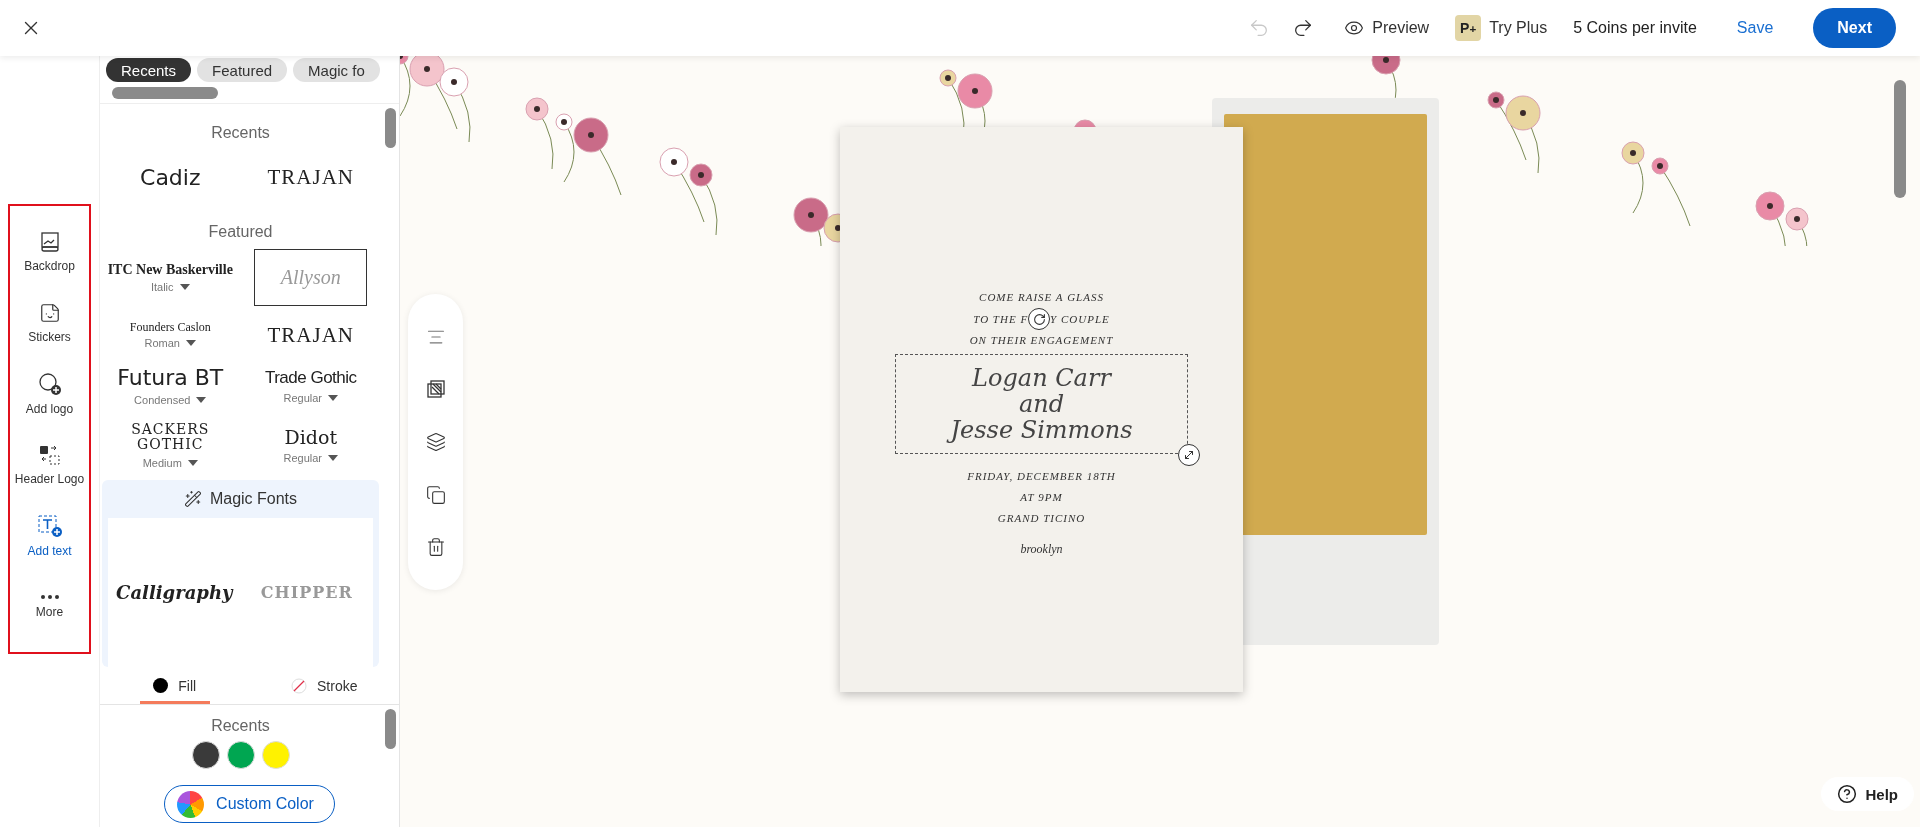 The height and width of the screenshot is (827, 1920). What do you see at coordinates (170, 400) in the screenshot?
I see `font-style-dropdown: Condensed` at bounding box center [170, 400].